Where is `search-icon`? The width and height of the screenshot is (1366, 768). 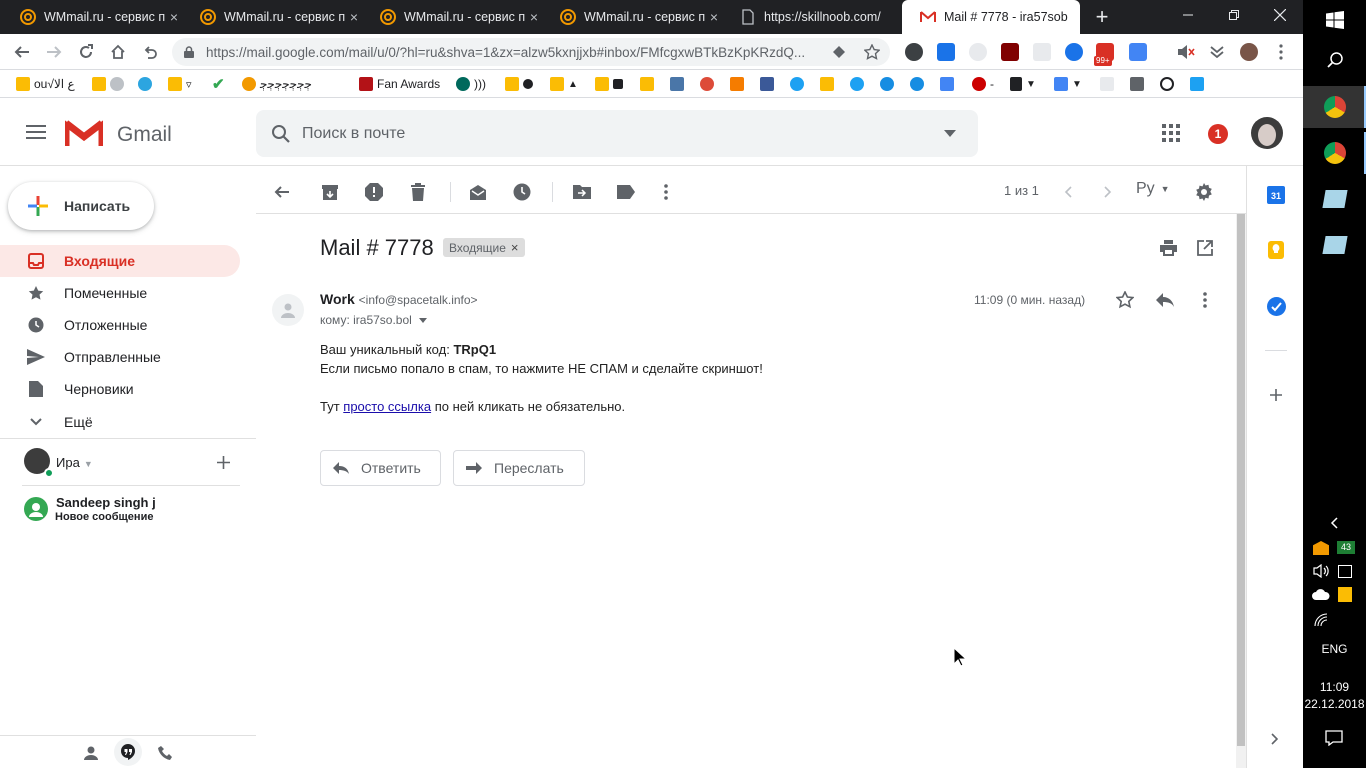 search-icon is located at coordinates (281, 133).